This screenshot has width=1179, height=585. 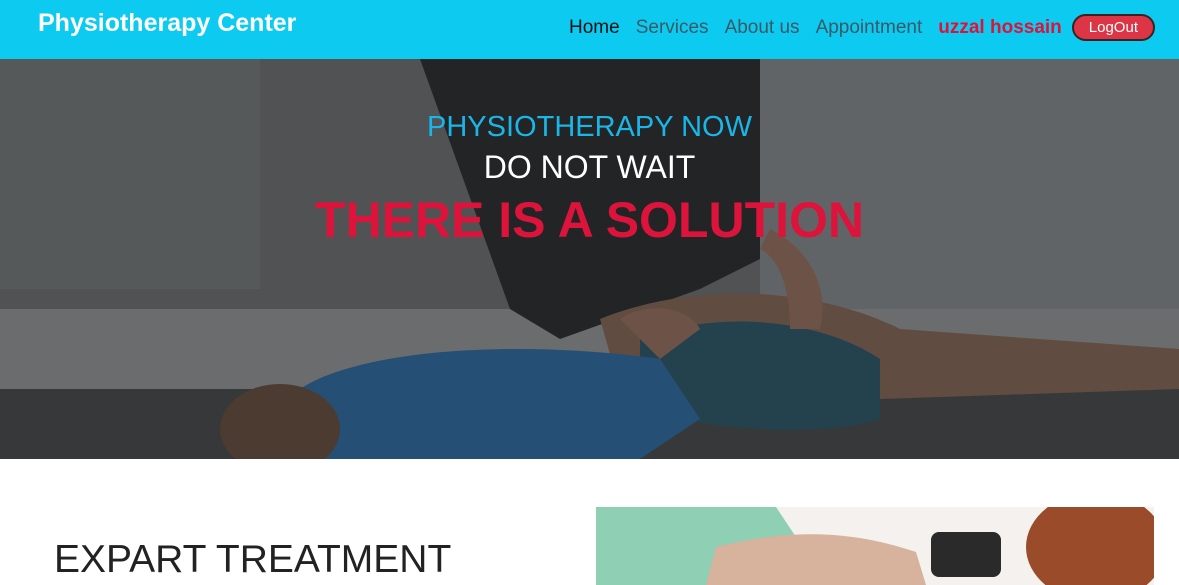 I want to click on treatment-image, so click(x=875, y=546).